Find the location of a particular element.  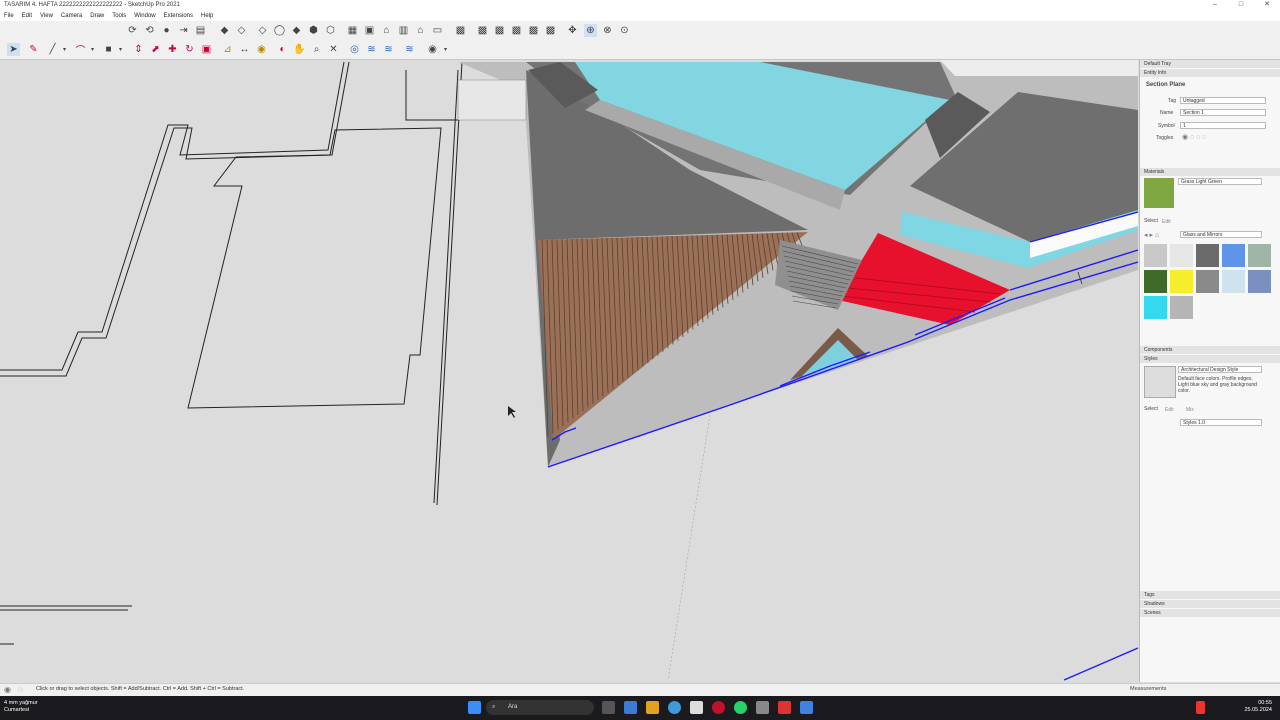

rotate-tool-icon: ↻ is located at coordinates (189, 49).